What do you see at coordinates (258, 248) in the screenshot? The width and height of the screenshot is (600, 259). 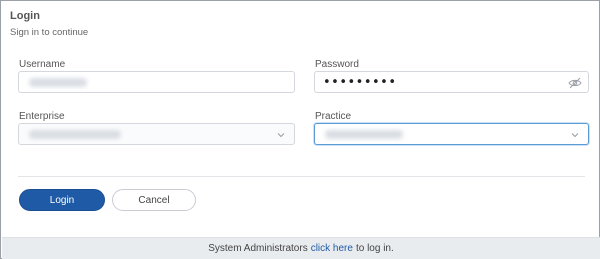 I see `footer-text: System Administrators` at bounding box center [258, 248].